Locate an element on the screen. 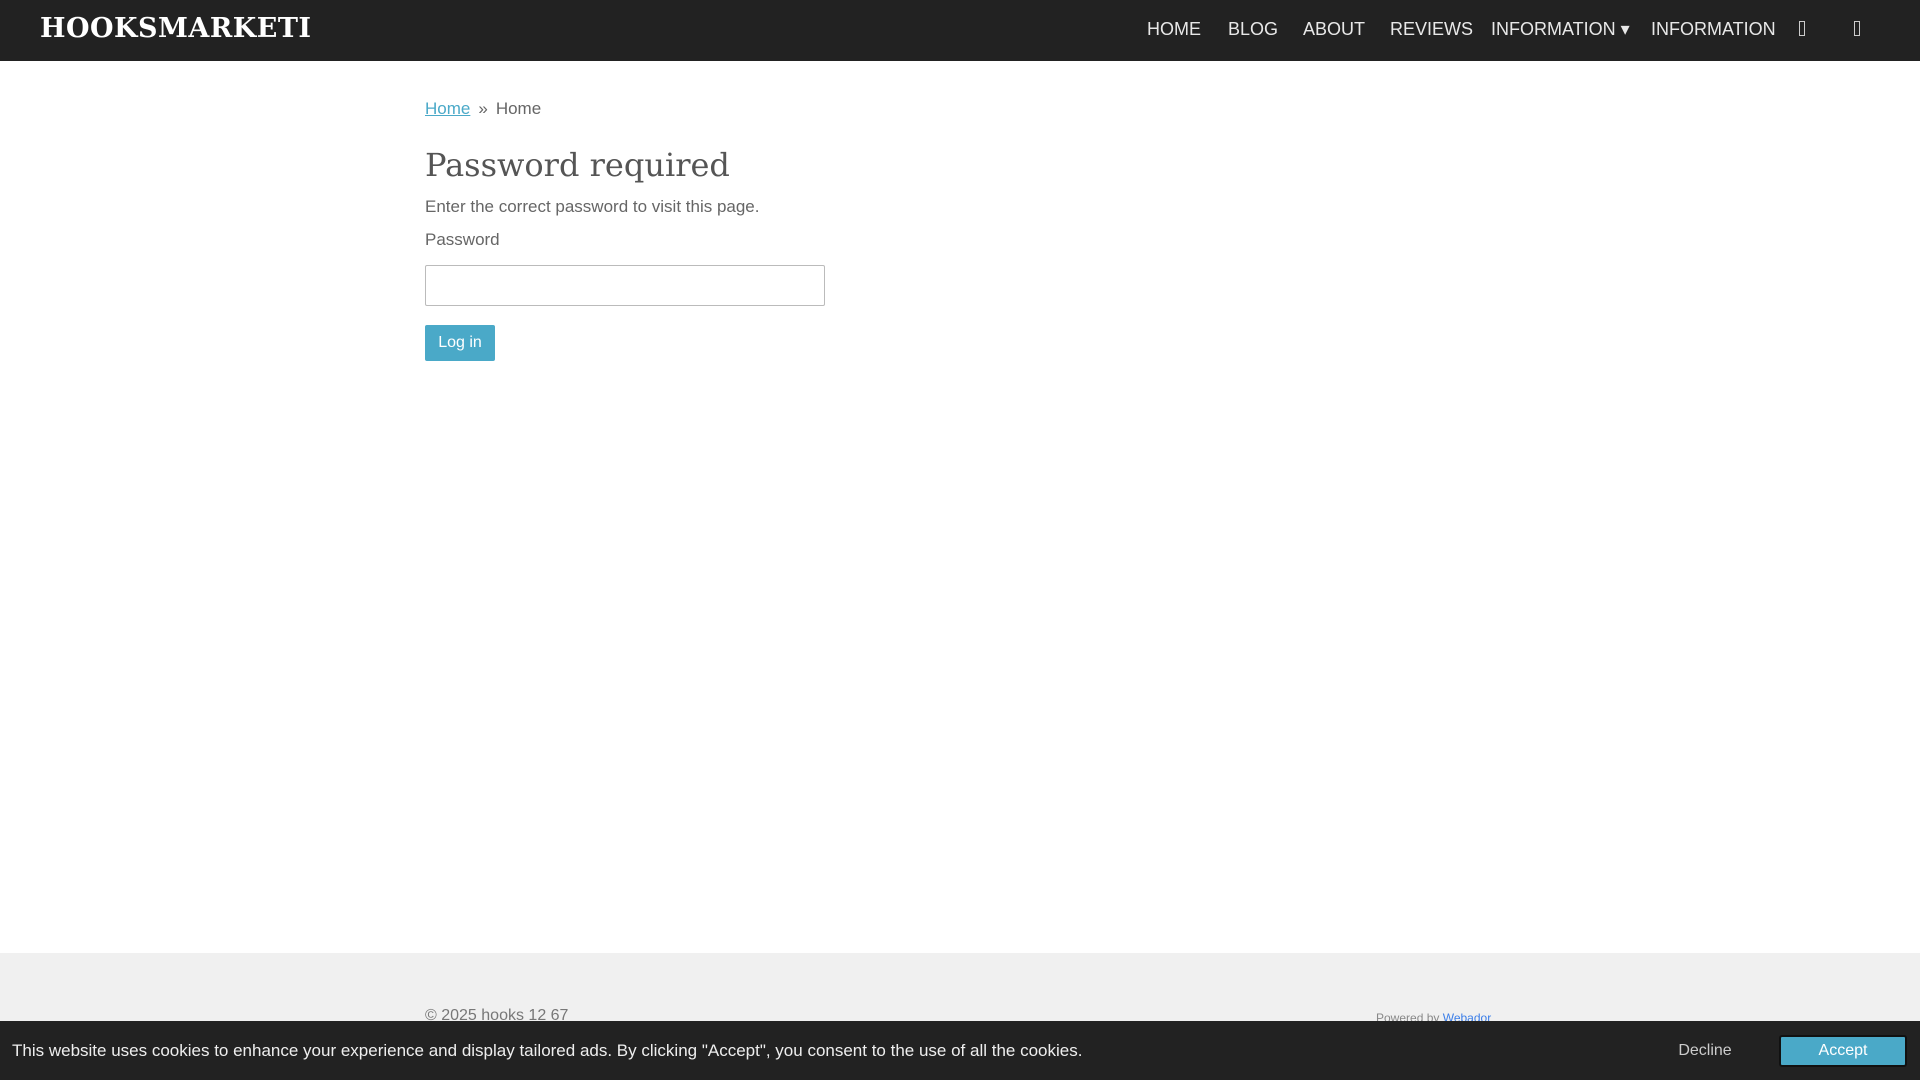 Image resolution: width=1920 pixels, height=1080 pixels. nav-blog: BLOG is located at coordinates (1253, 29).